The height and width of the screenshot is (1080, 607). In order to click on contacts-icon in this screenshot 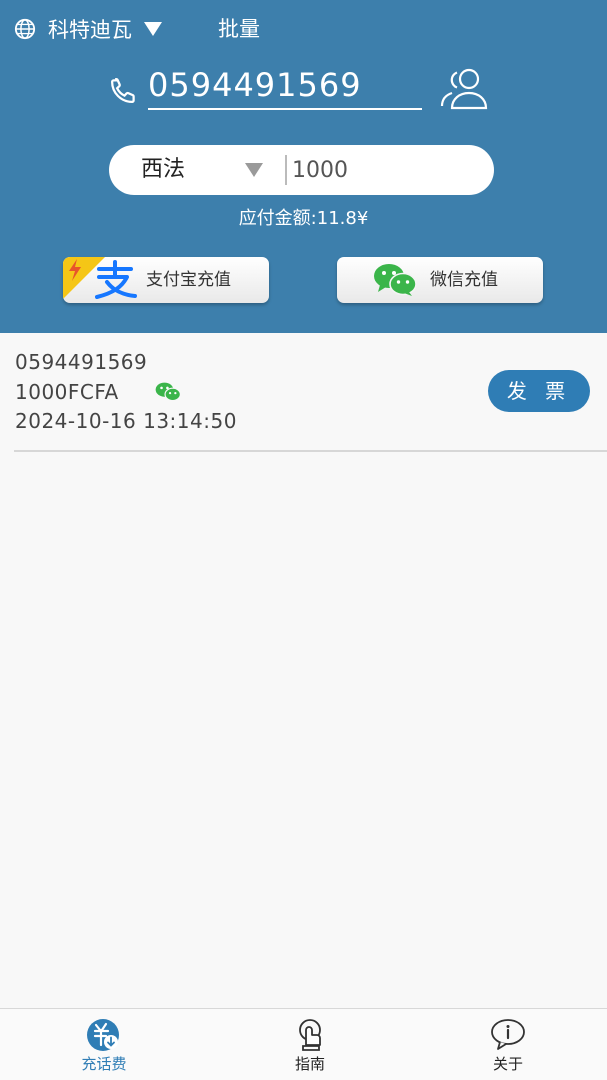, I will do `click(464, 88)`.